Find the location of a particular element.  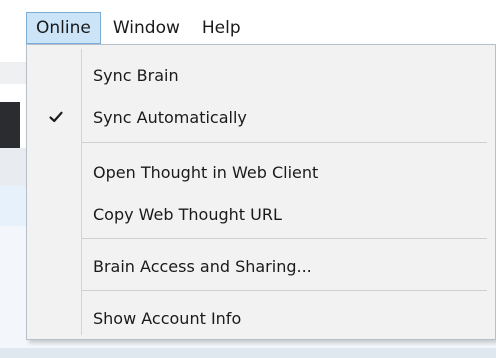

menu-online: Online is located at coordinates (63, 28).